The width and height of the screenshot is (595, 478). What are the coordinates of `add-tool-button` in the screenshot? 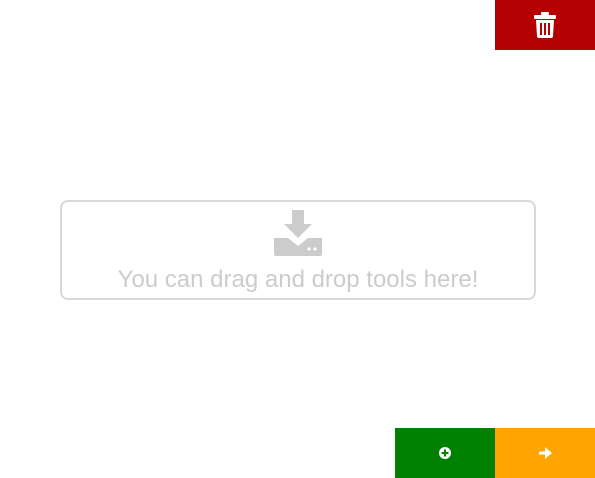 It's located at (445, 453).